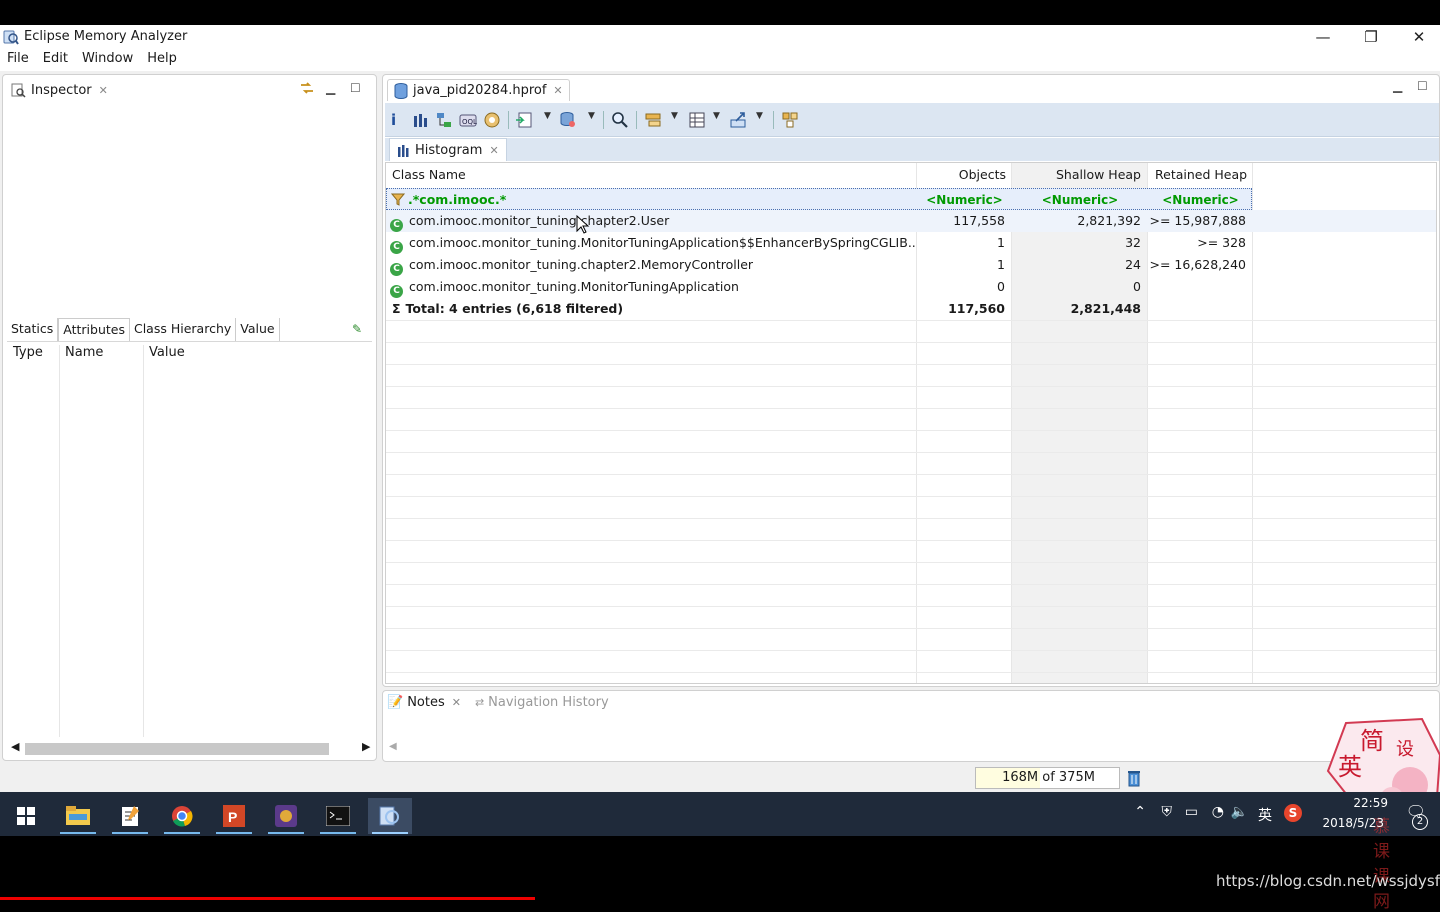 Image resolution: width=1440 pixels, height=912 pixels. I want to click on battery-icon: ▭, so click(1191, 812).